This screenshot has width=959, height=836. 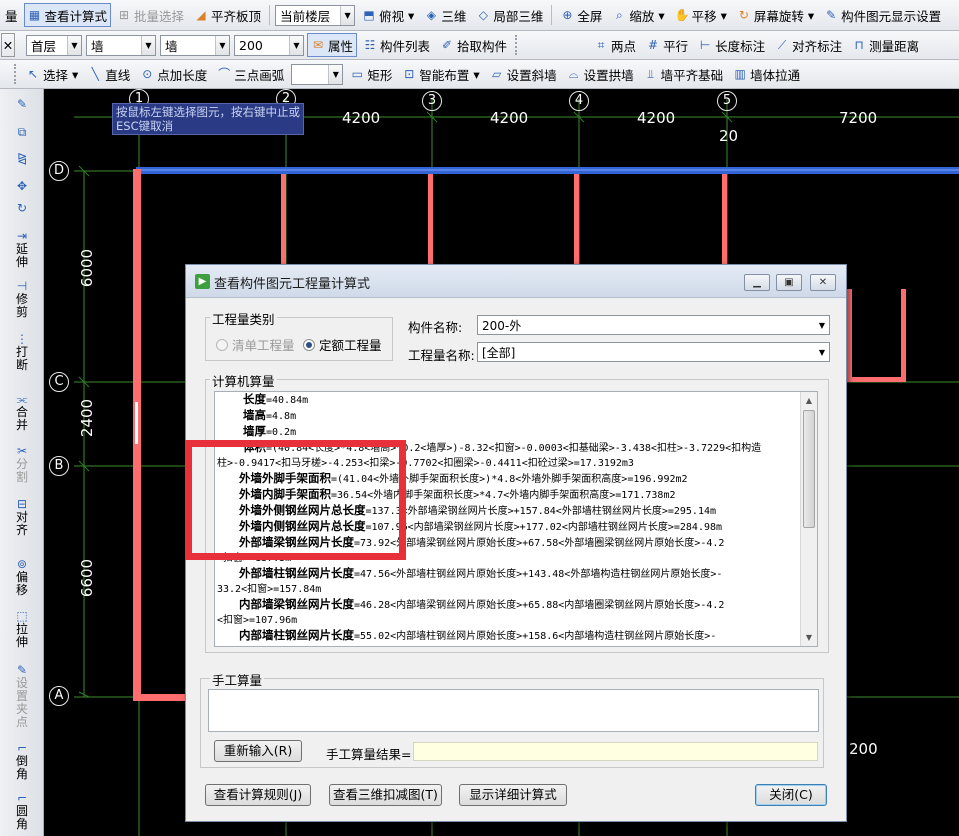 I want to click on tb-cut-label: 量, so click(x=11, y=15).